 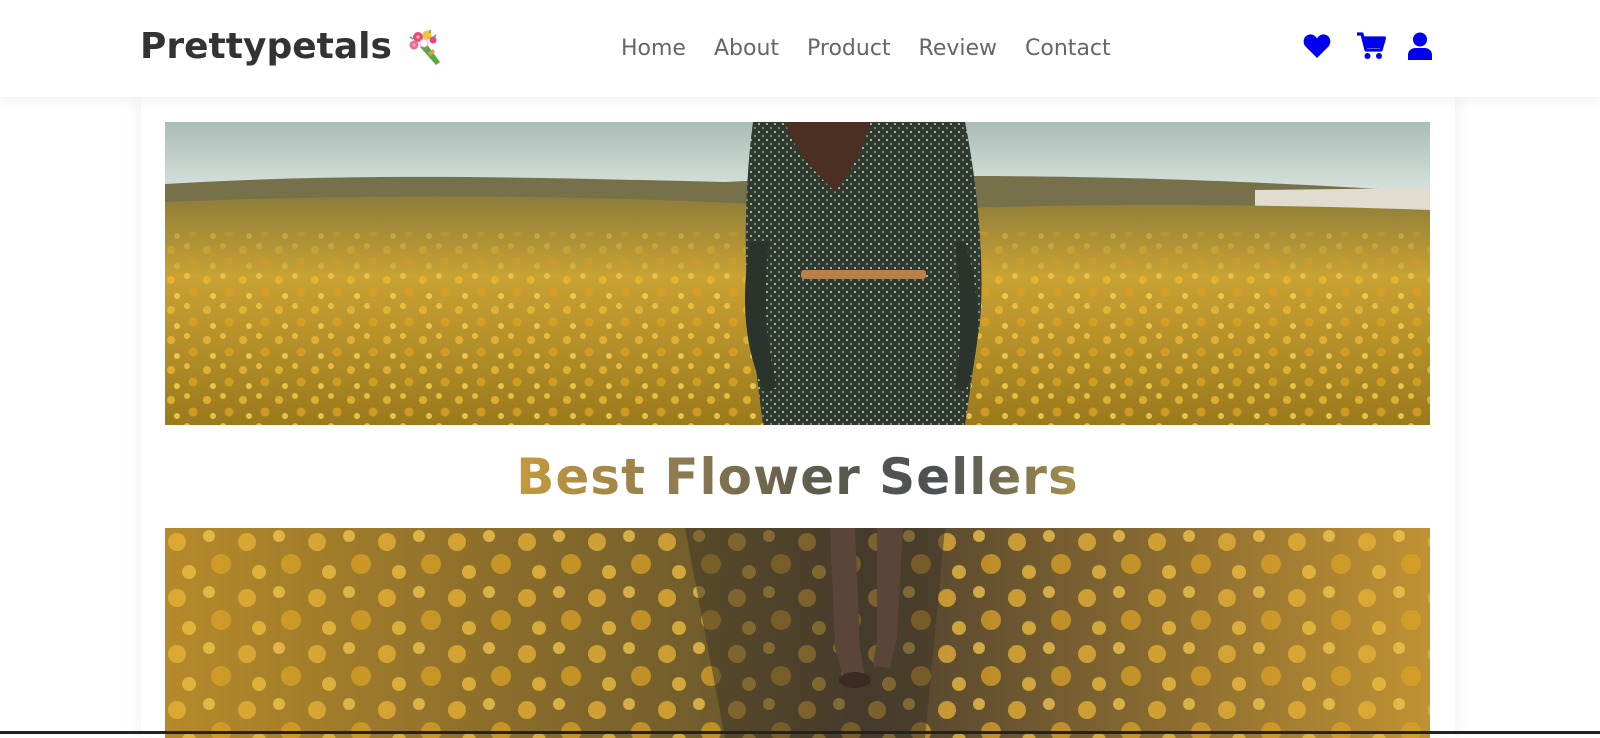 I want to click on nav-link-product: Product, so click(x=849, y=48).